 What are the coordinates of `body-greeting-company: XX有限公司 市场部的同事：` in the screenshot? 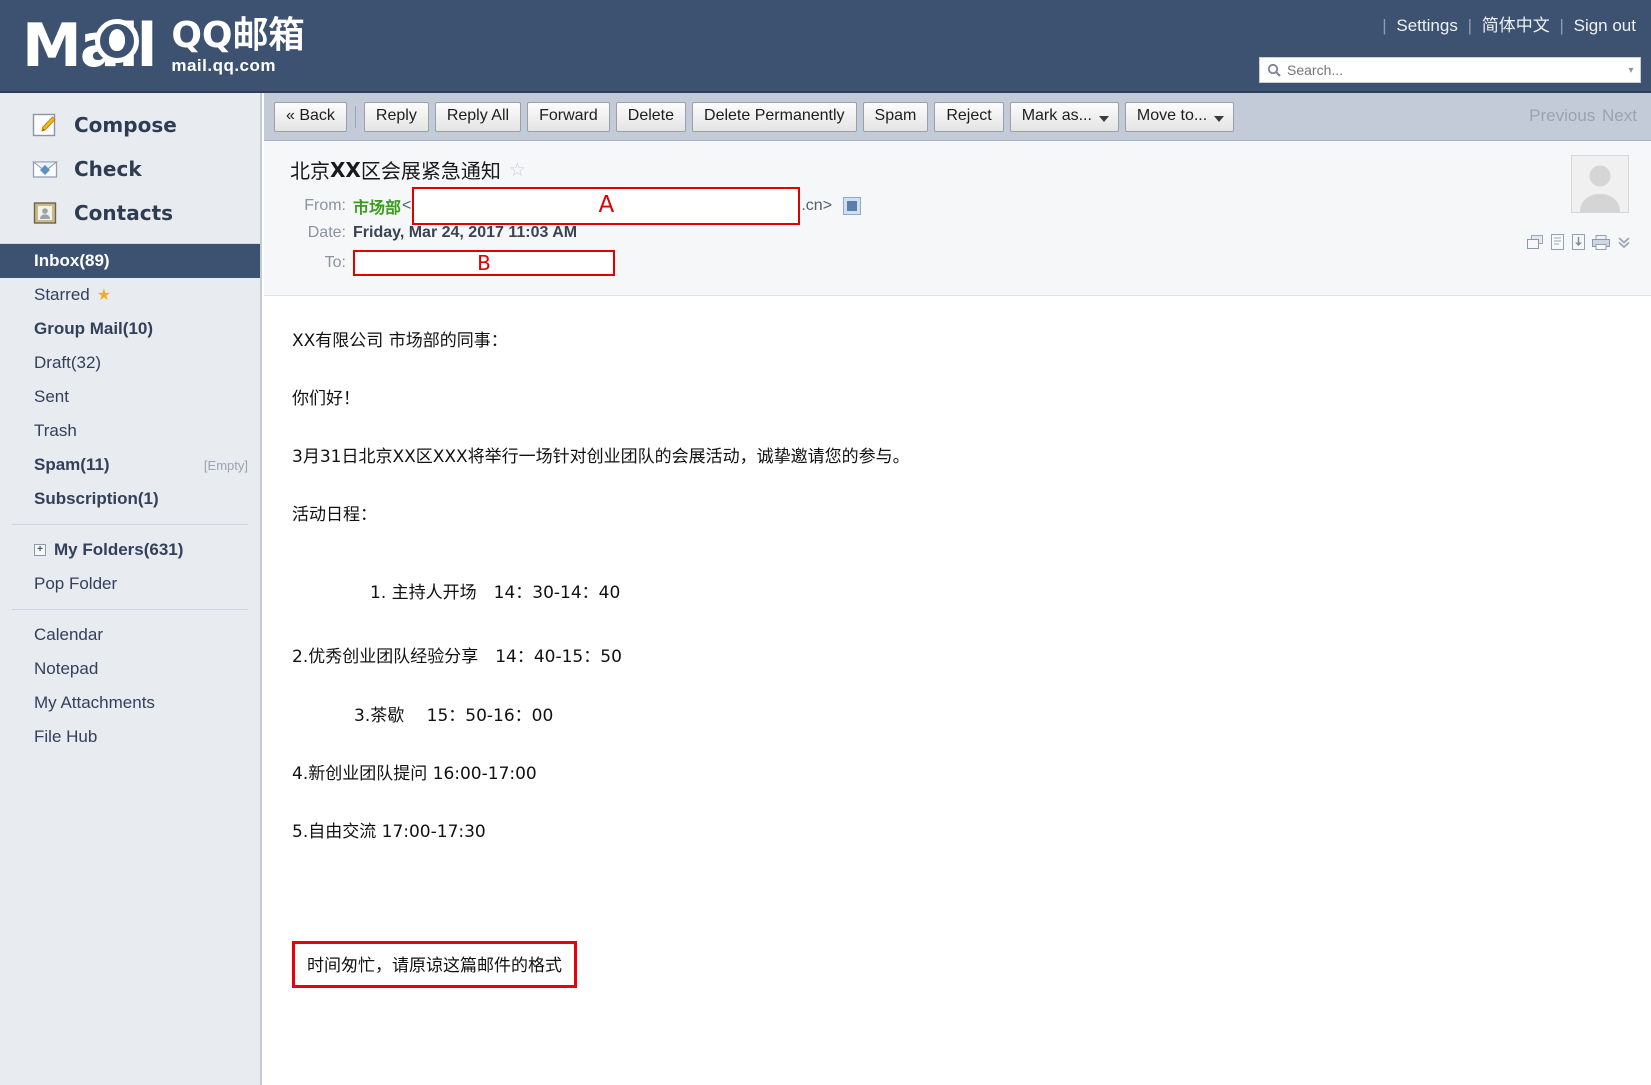 It's located at (400, 341).